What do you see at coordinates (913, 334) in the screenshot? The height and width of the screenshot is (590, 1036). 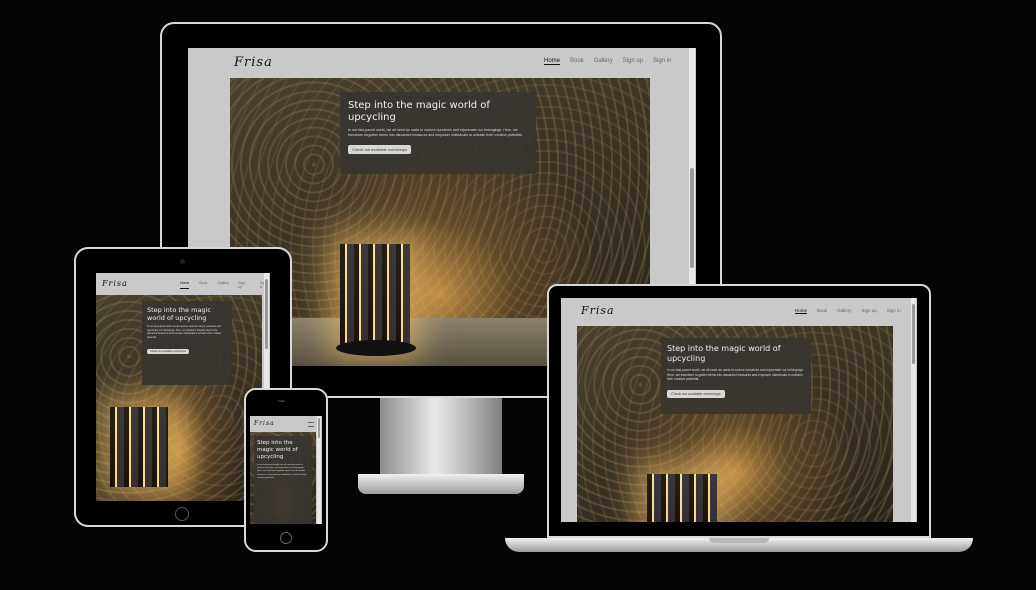 I see `laptop-scrollbar-thumb` at bounding box center [913, 334].